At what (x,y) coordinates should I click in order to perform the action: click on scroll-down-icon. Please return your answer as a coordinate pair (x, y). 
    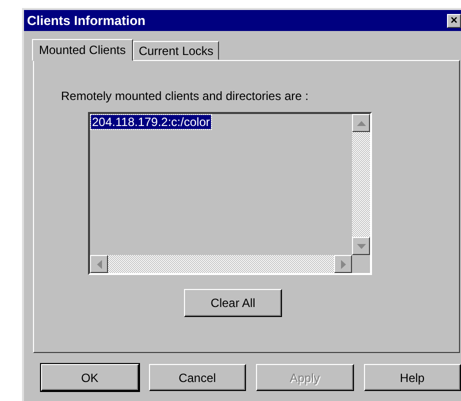
    Looking at the image, I should click on (361, 246).